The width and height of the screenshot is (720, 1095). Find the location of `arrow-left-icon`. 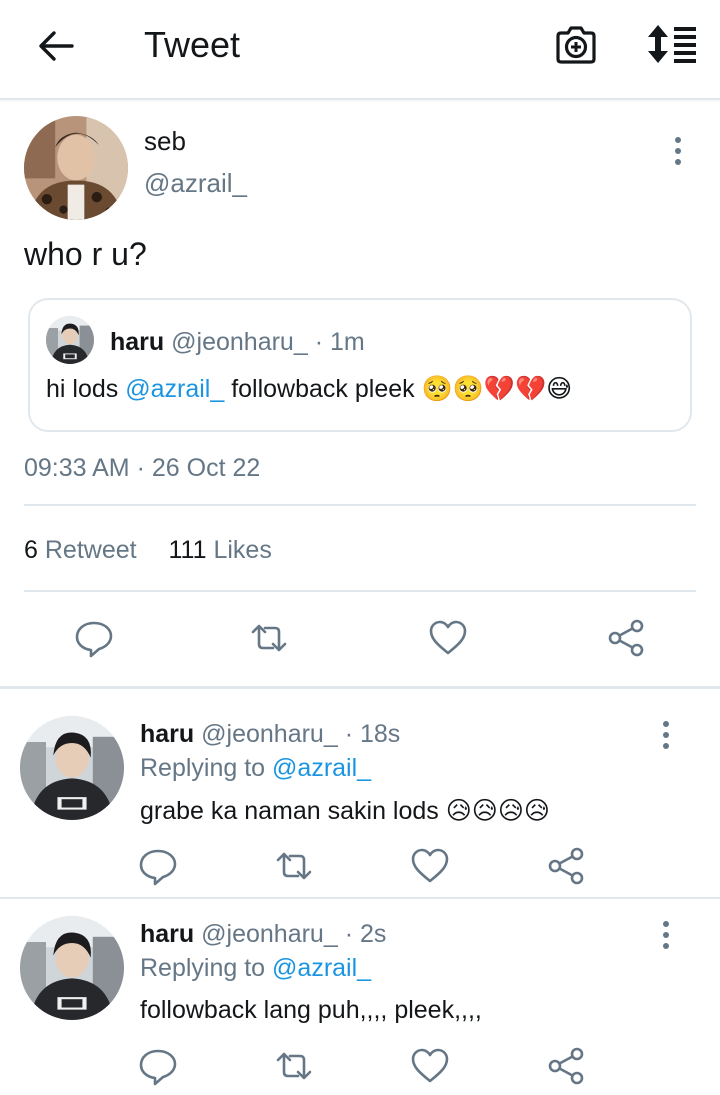

arrow-left-icon is located at coordinates (56, 46).